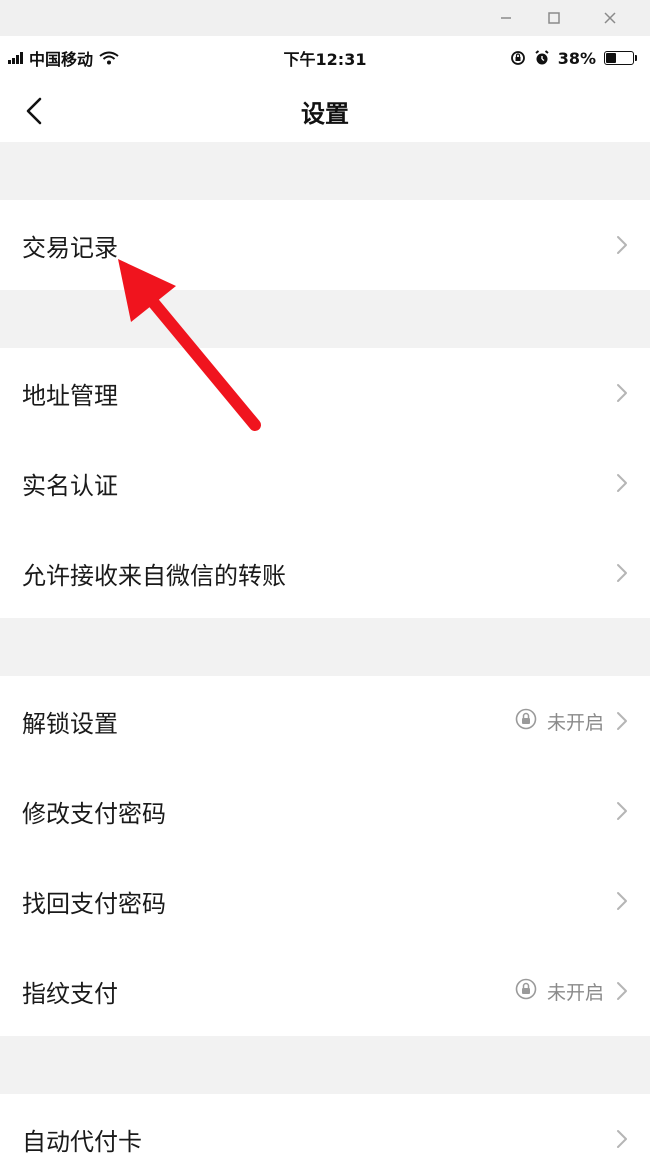 Image resolution: width=650 pixels, height=1161 pixels. What do you see at coordinates (325, 483) in the screenshot?
I see `settings-row: 实名认证` at bounding box center [325, 483].